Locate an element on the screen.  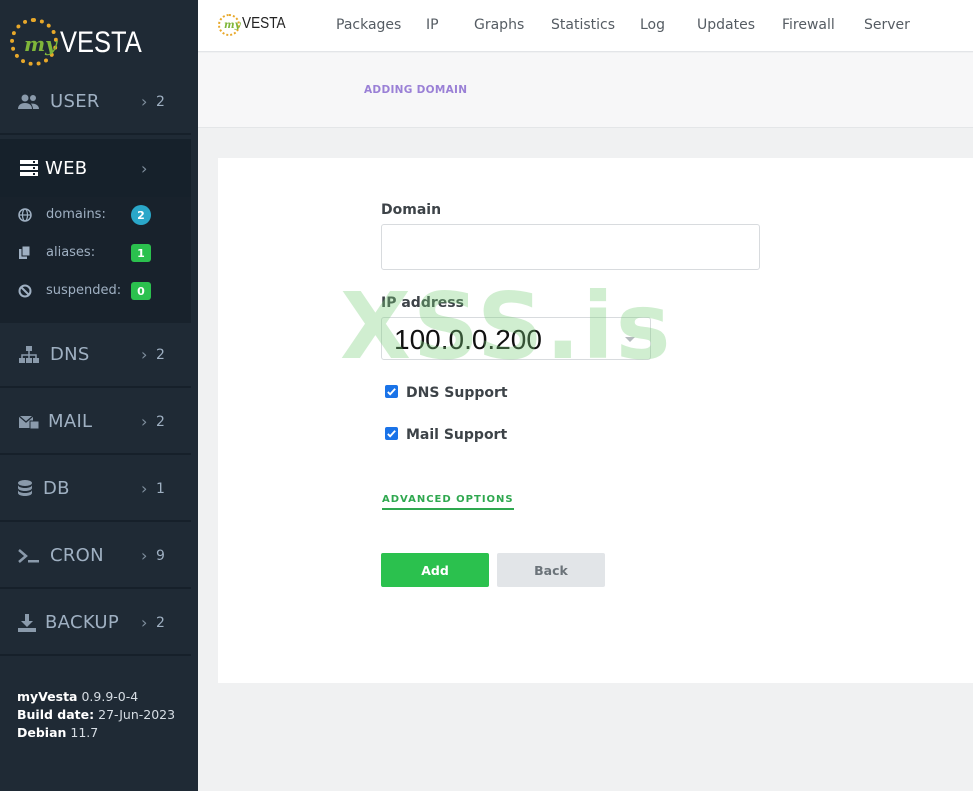
sidebar-item-backup: BACKUP › 2 is located at coordinates (95, 623).